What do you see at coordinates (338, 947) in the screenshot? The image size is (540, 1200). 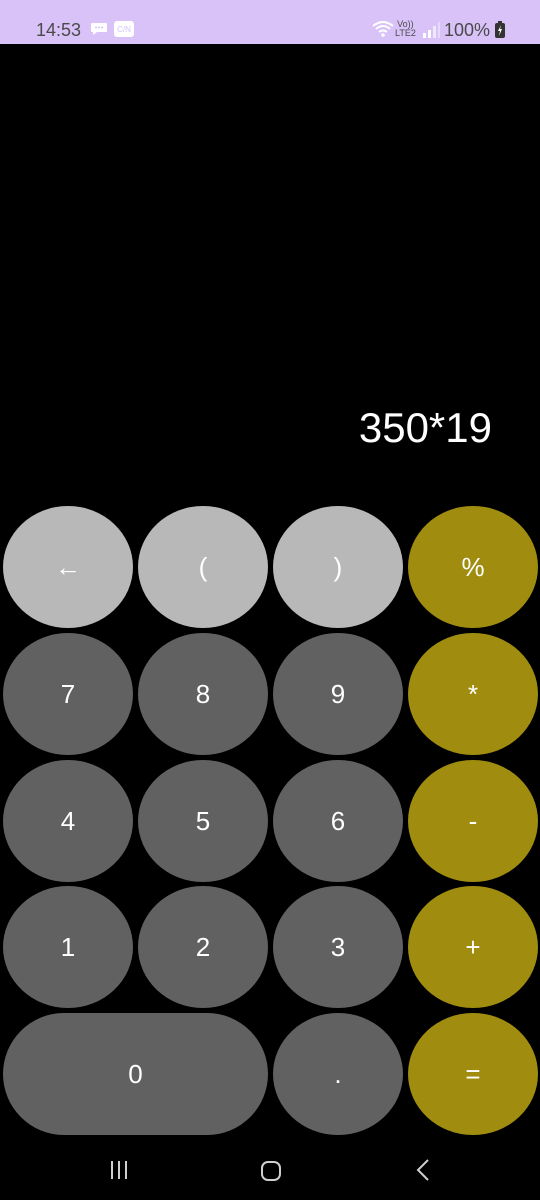 I see `digit-3-button: 3` at bounding box center [338, 947].